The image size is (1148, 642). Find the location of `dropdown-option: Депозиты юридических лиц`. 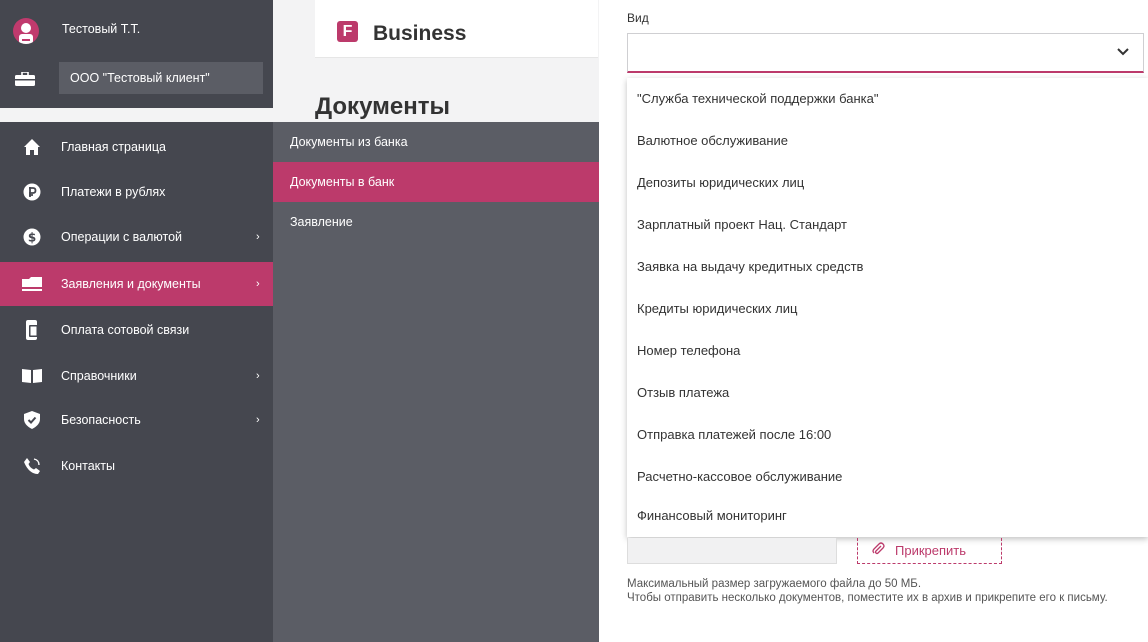

dropdown-option: Депозиты юридических лиц is located at coordinates (887, 183).